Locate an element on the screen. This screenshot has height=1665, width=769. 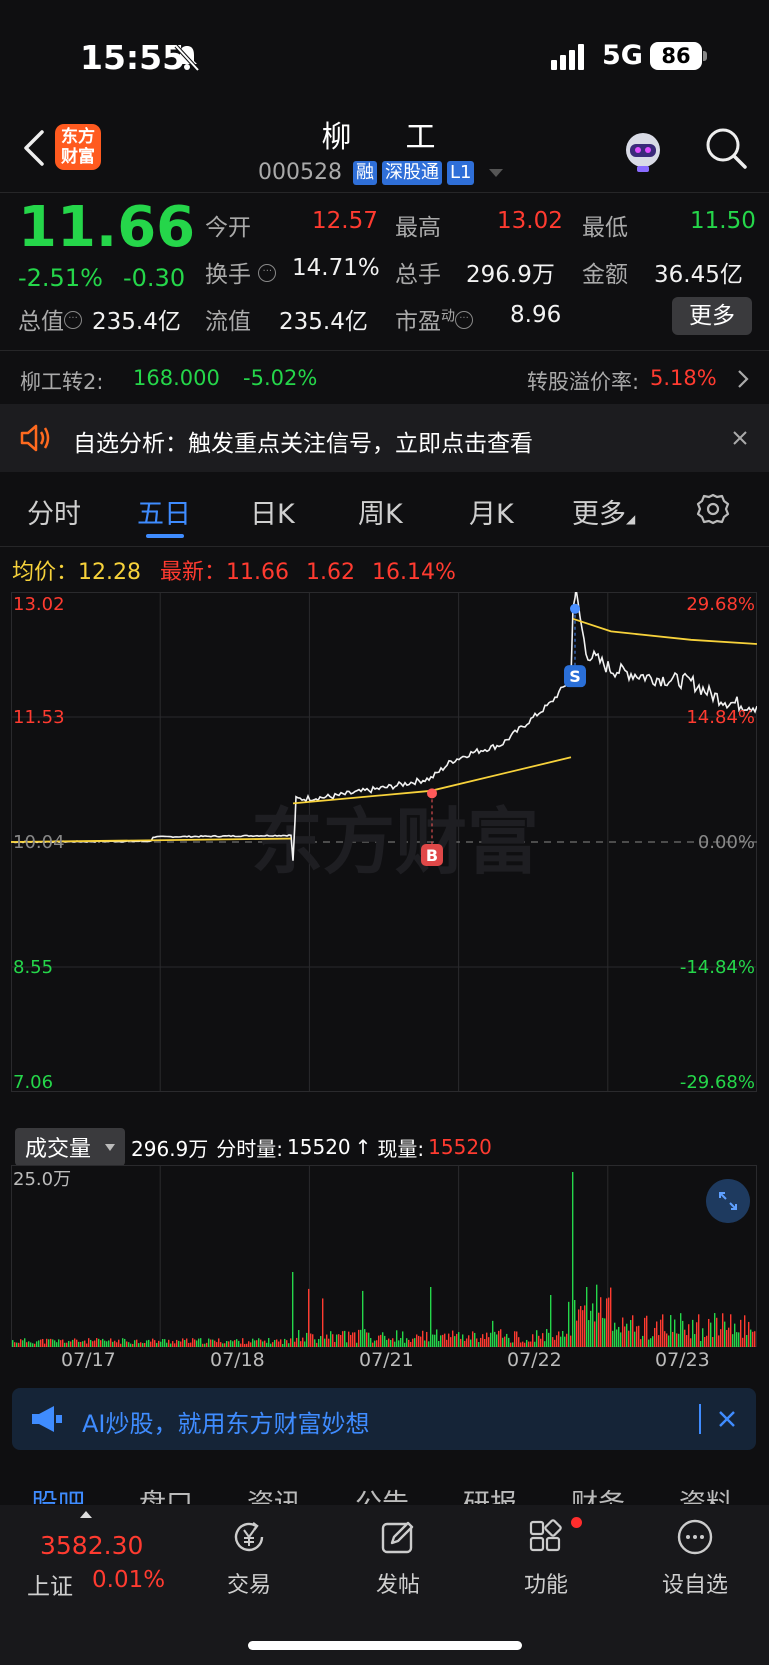
status-time: 15:55 is located at coordinates (133, 57).